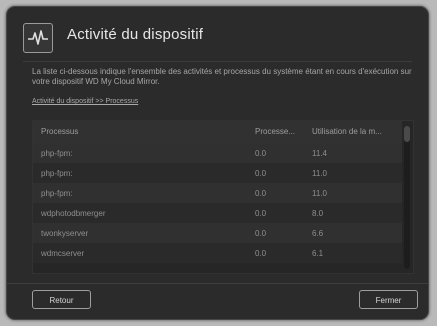  I want to click on process-name: wdphotodbmerger, so click(73, 213).